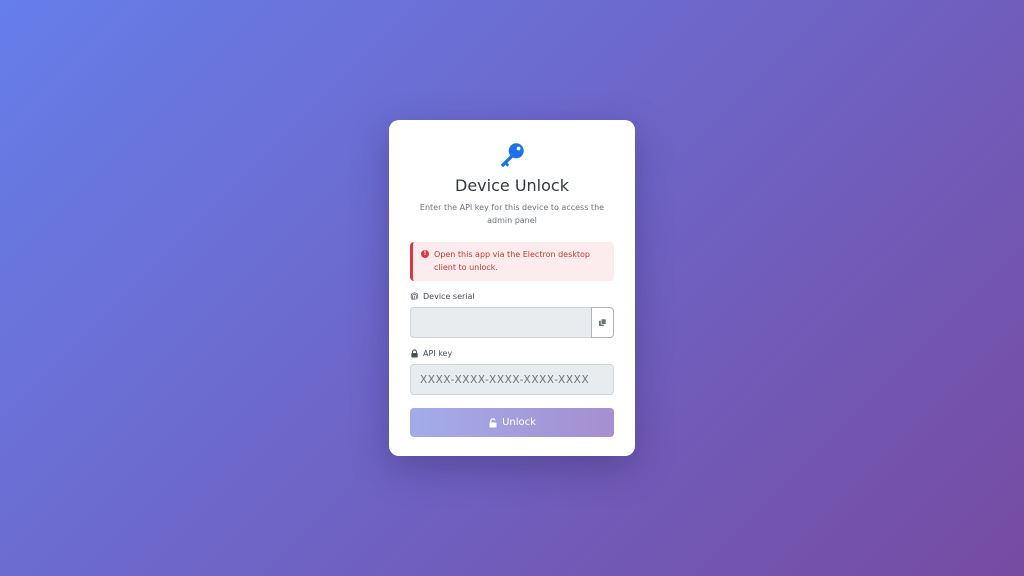 This screenshot has width=1024, height=576. What do you see at coordinates (500, 322) in the screenshot?
I see `device-serial-input` at bounding box center [500, 322].